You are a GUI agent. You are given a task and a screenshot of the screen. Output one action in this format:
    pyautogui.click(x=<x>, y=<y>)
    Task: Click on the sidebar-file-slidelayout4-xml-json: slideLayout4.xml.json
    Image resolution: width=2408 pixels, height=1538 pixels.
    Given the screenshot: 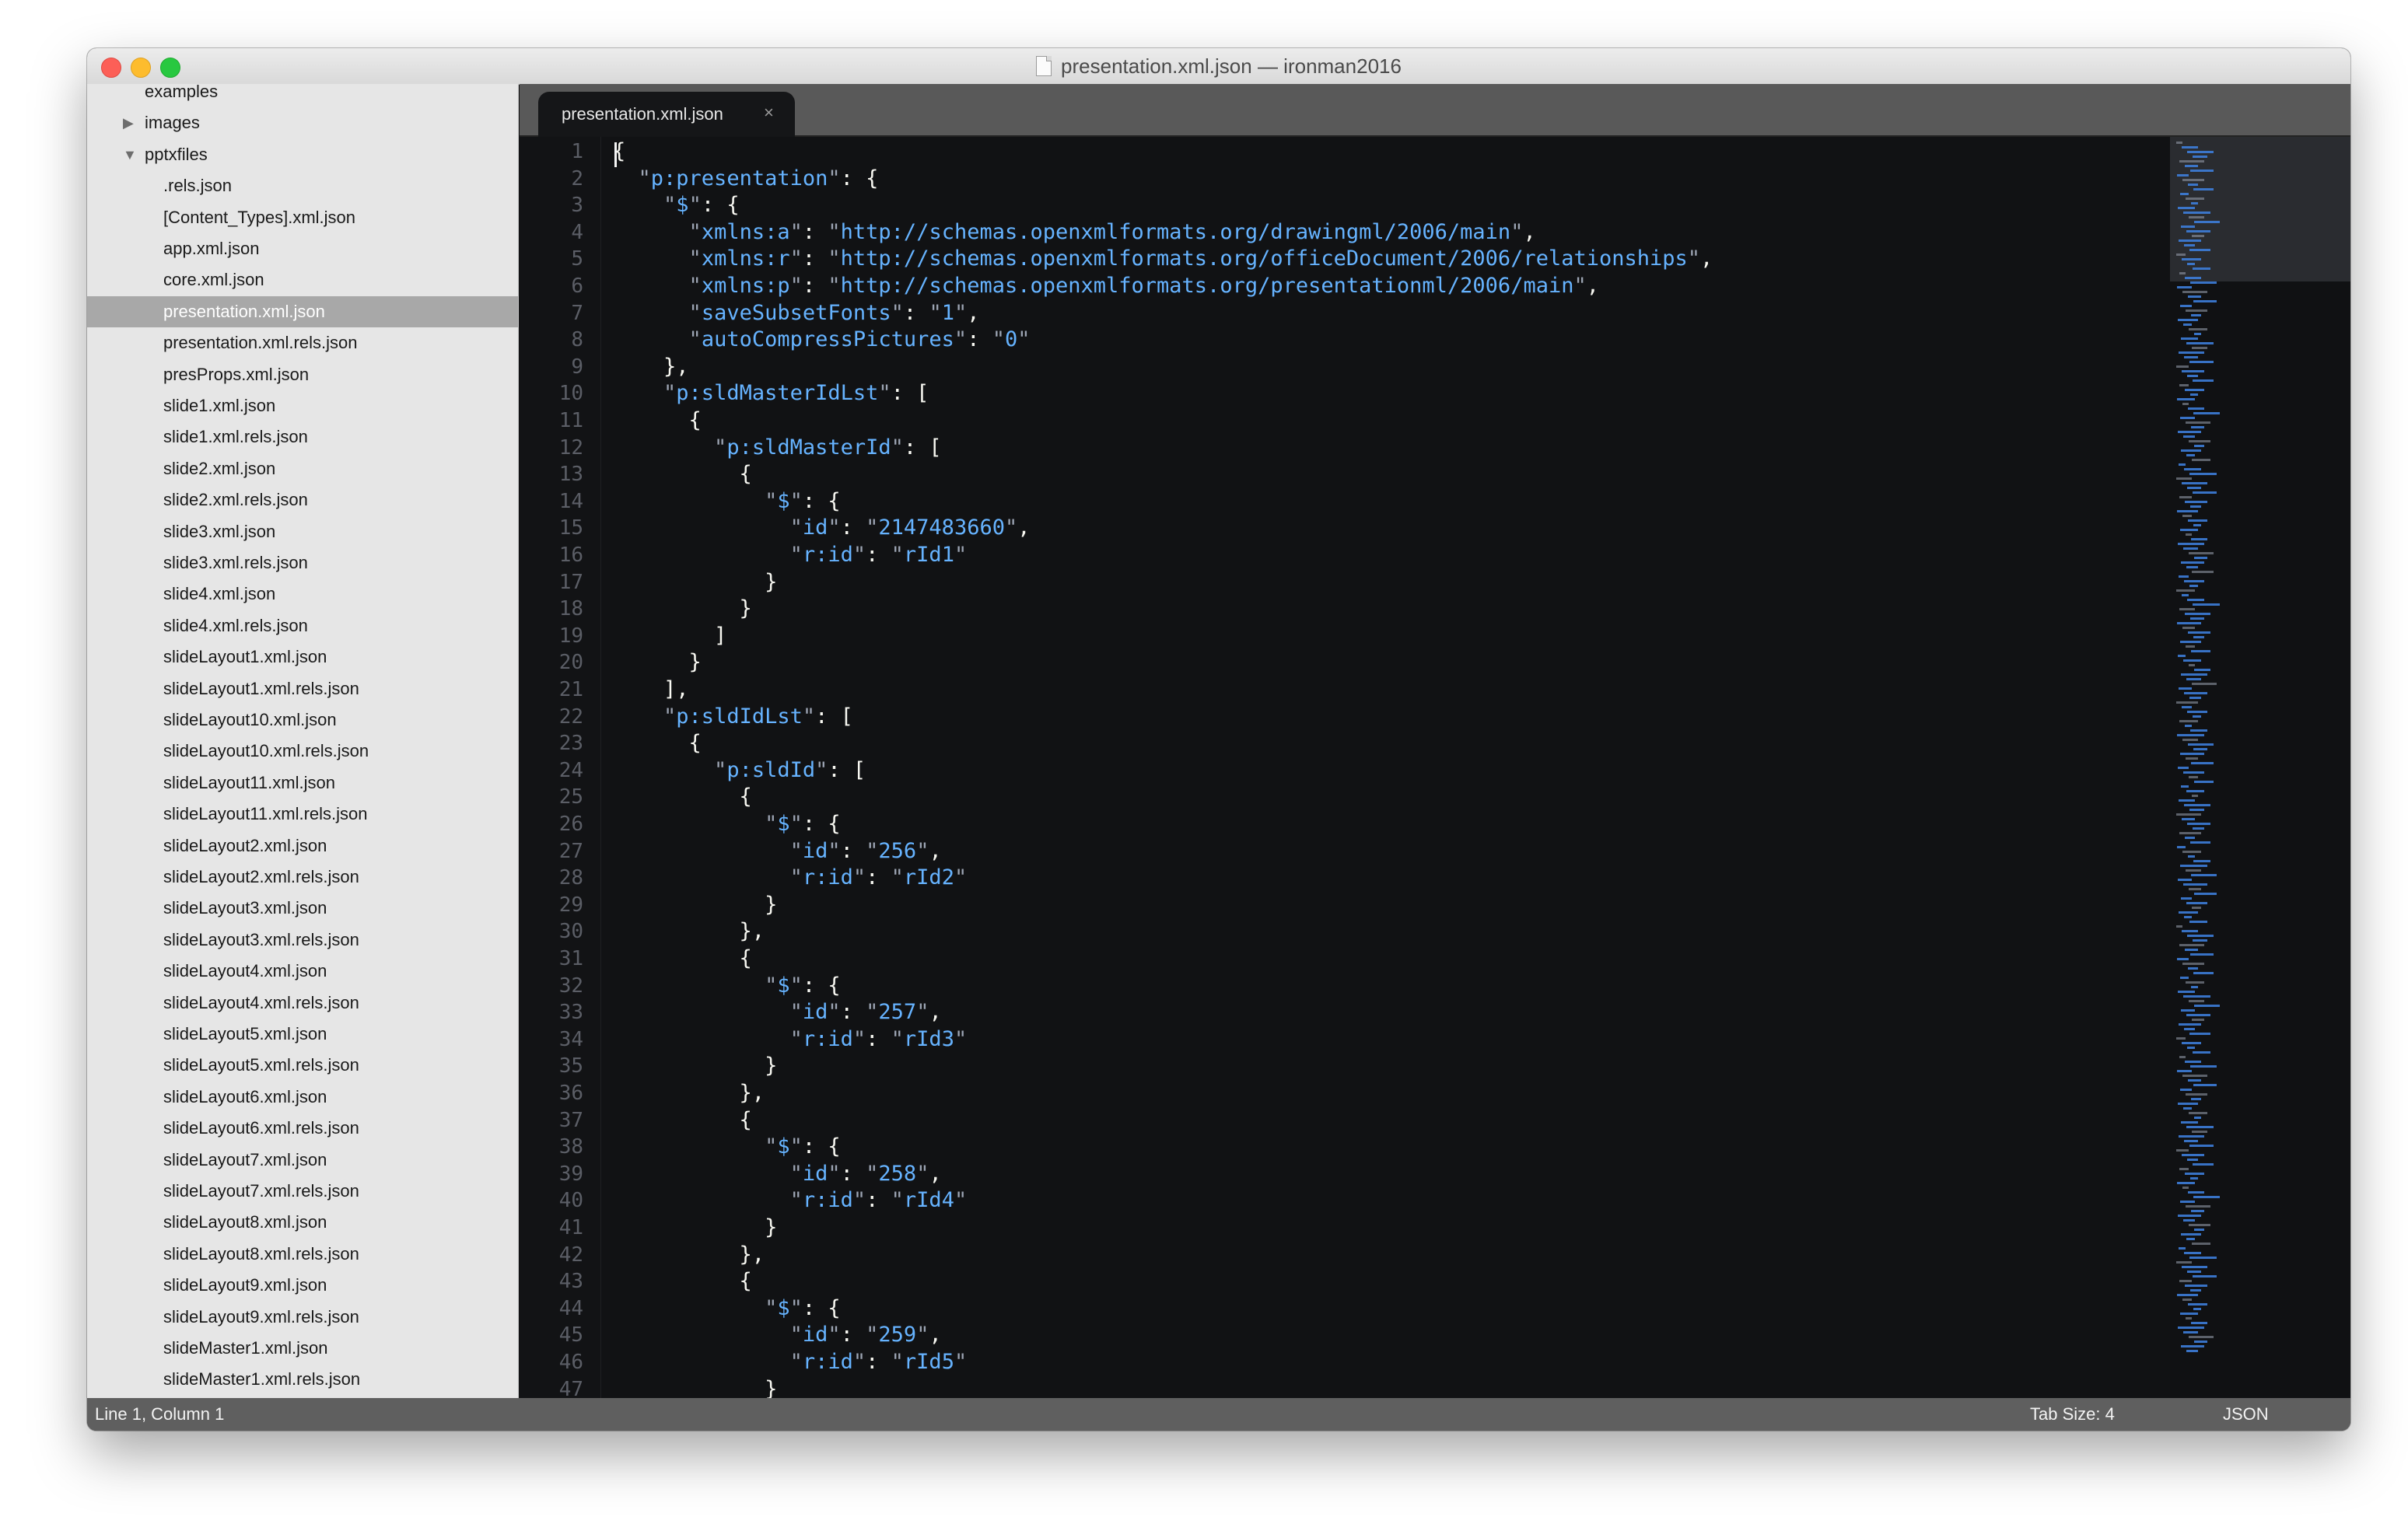 What is the action you would take?
    pyautogui.click(x=302, y=971)
    